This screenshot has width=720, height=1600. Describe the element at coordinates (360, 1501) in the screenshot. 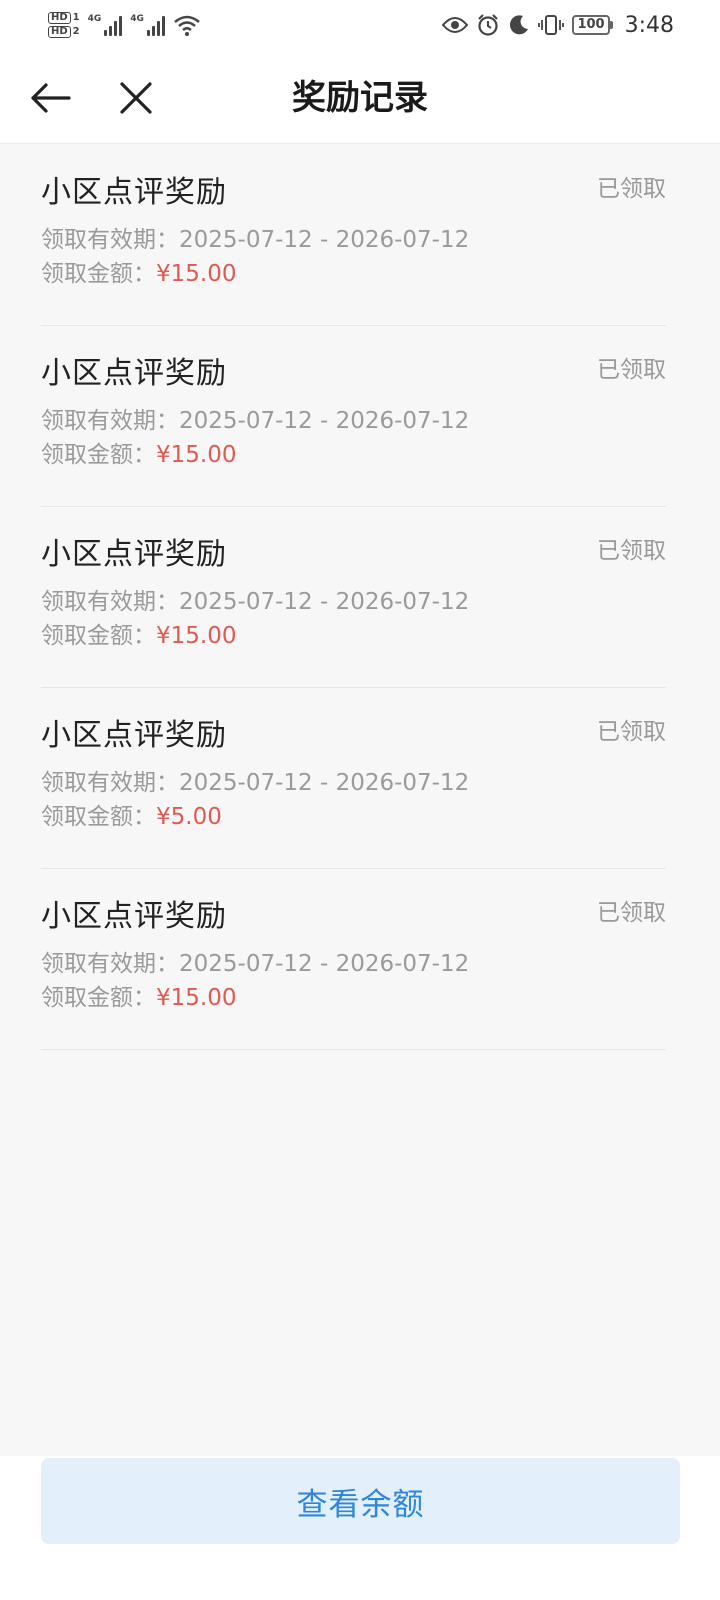

I see `view-balance-button: 查看余额` at that location.